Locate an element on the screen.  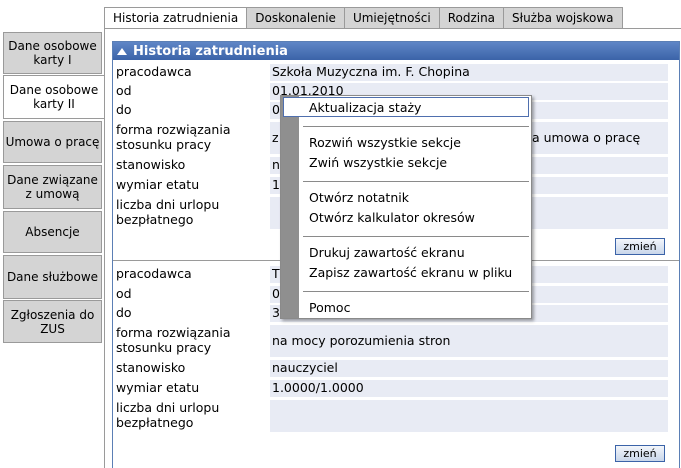
tab-umiejetnosci: Umiejętności is located at coordinates (392, 18).